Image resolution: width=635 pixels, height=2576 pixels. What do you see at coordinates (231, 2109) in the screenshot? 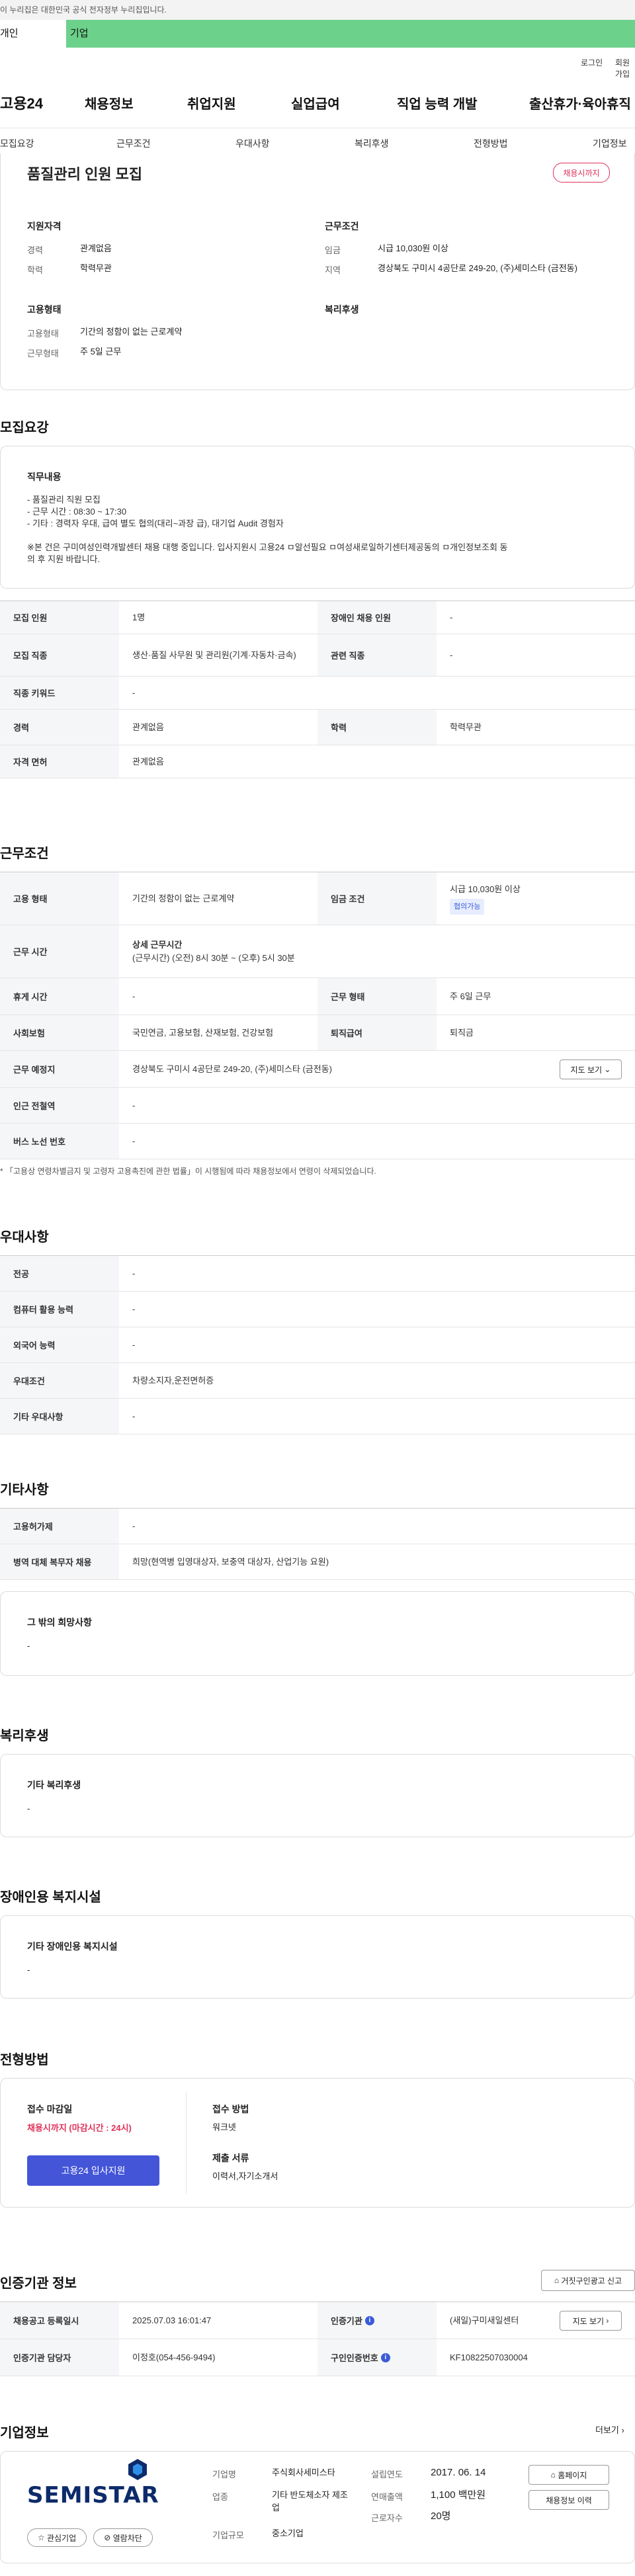
I see `method-heading: 접수 방법` at bounding box center [231, 2109].